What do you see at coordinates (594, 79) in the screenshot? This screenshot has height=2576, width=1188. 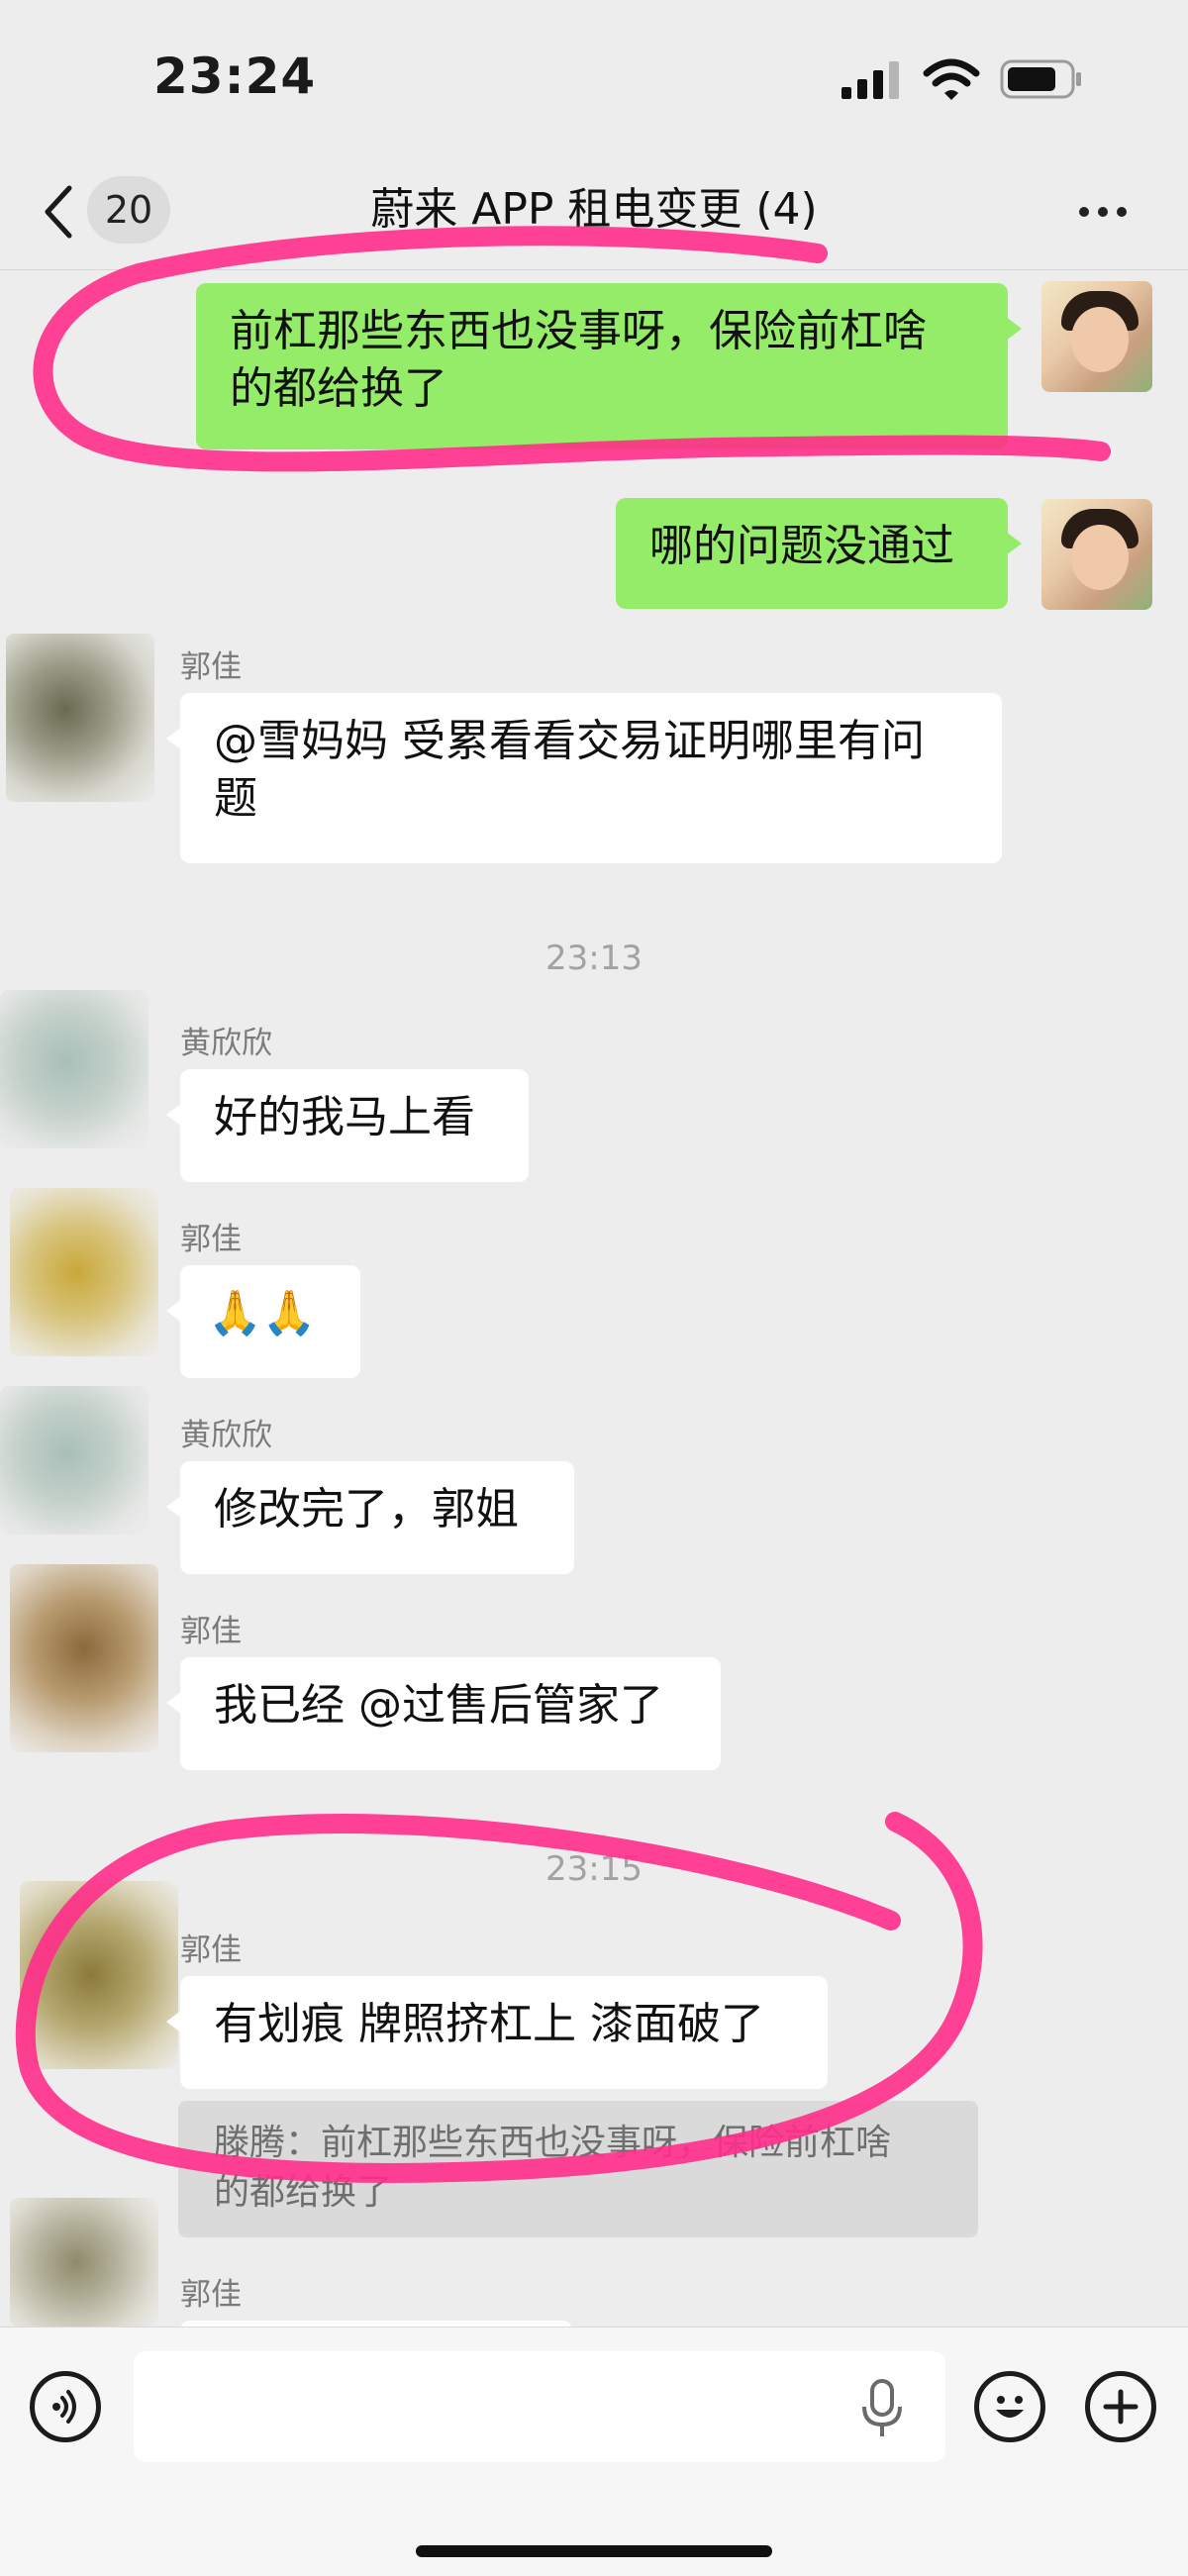 I see `status-bar: 23:24` at bounding box center [594, 79].